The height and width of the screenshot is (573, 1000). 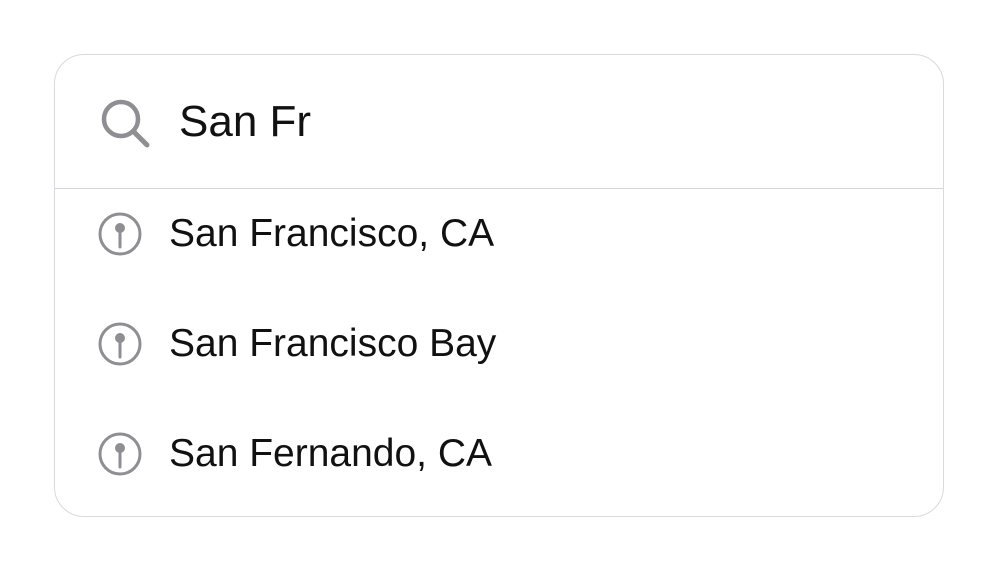 What do you see at coordinates (499, 344) in the screenshot?
I see `suggestion-item: San Francisco Bay` at bounding box center [499, 344].